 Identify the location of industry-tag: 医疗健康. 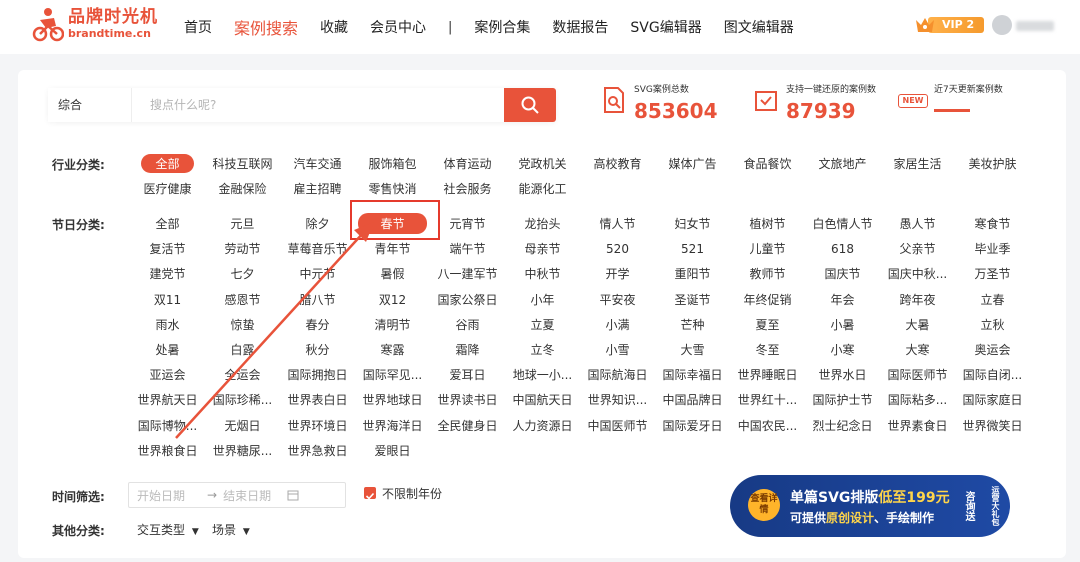
(167, 188).